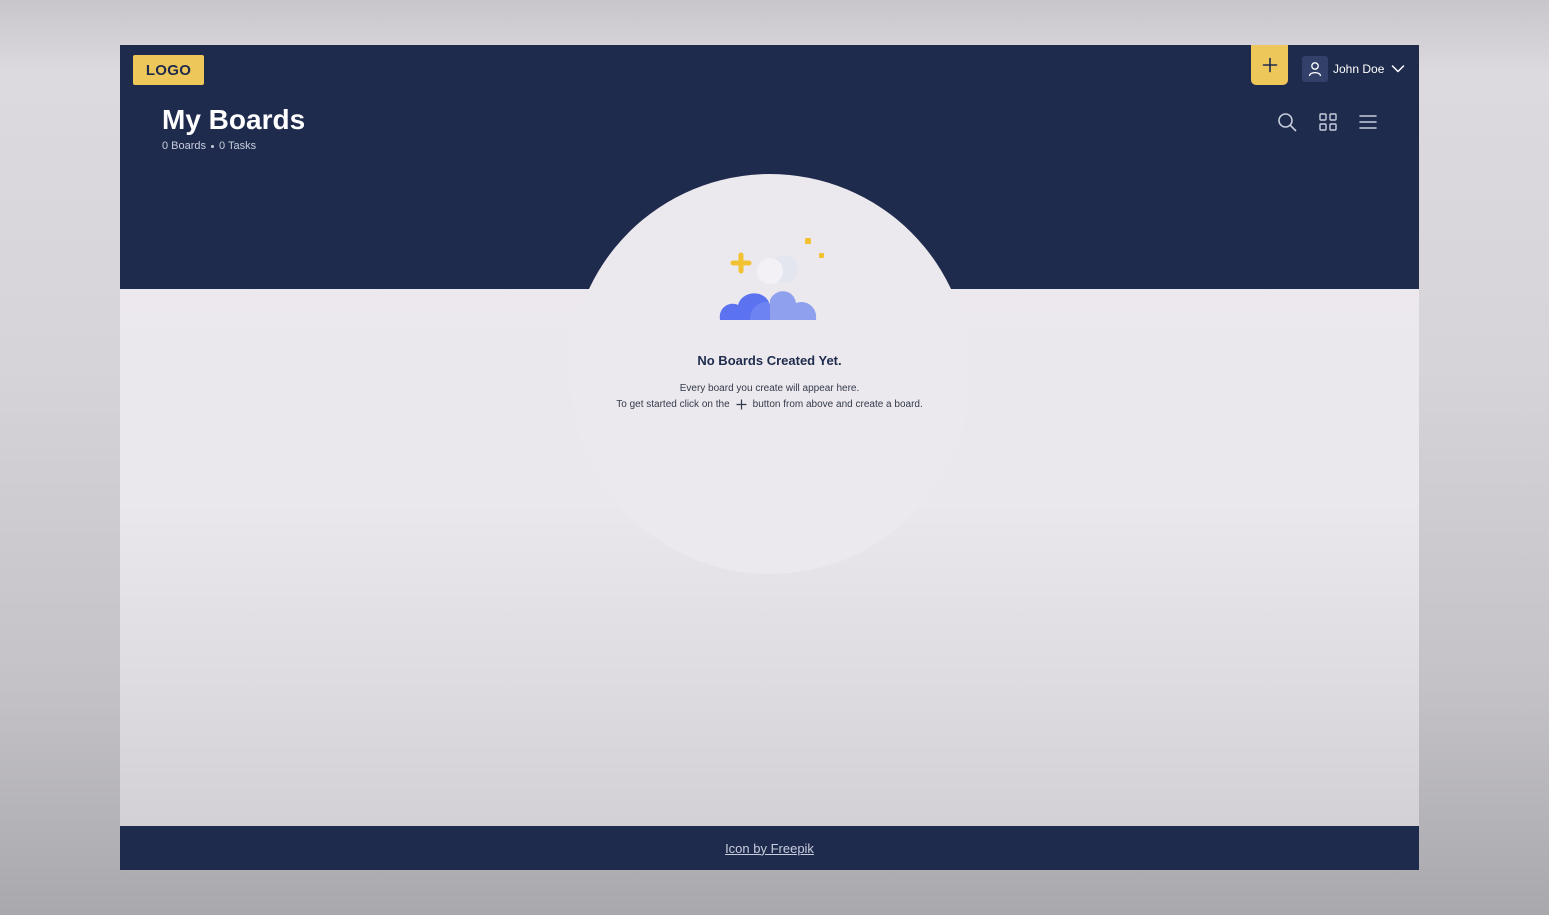  Describe the element at coordinates (769, 360) in the screenshot. I see `empty-title: No Boards Created Yet.` at that location.